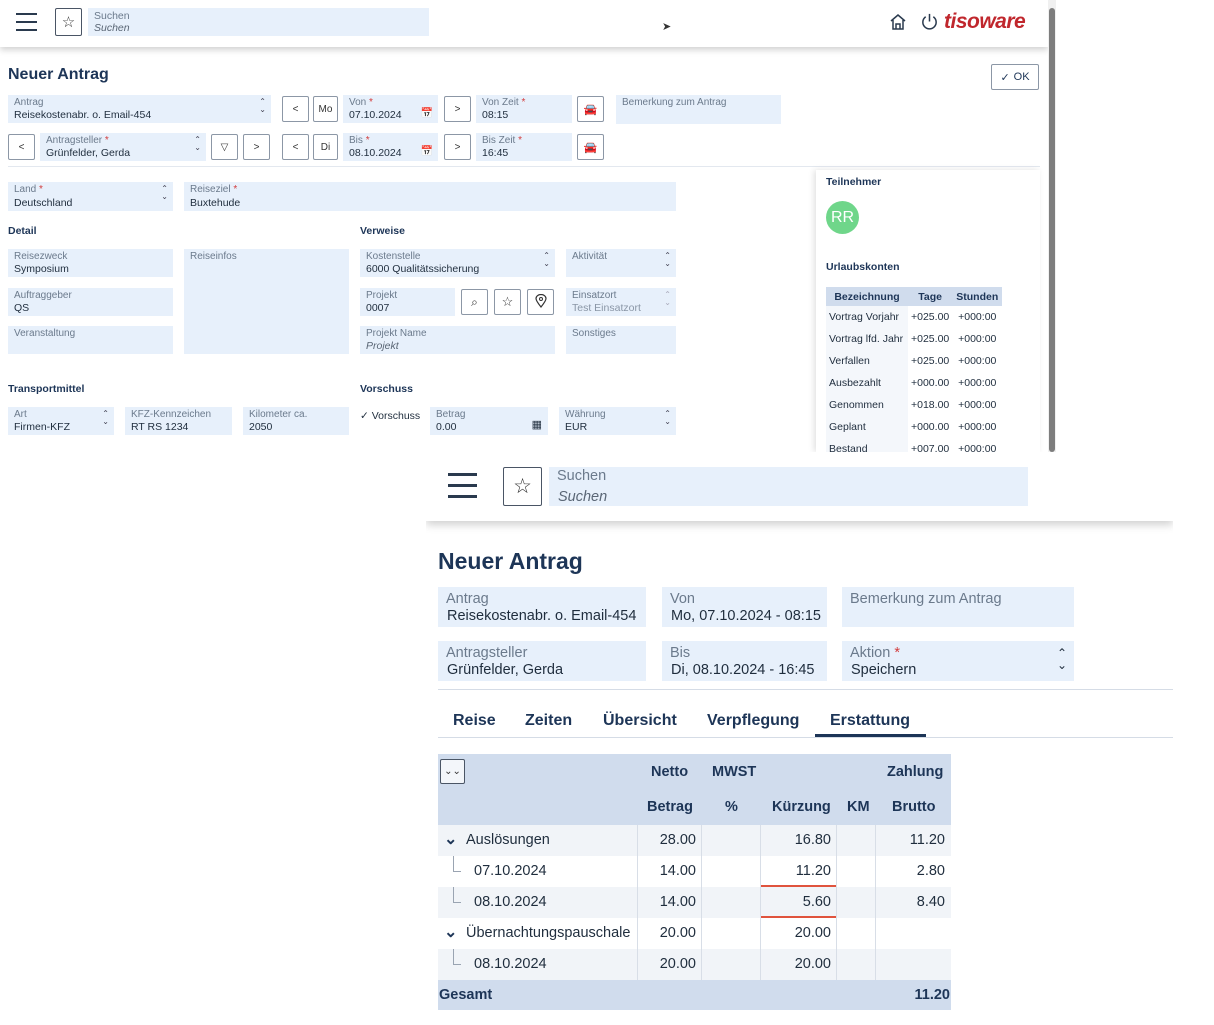  Describe the element at coordinates (474, 721) in the screenshot. I see `tab-reise: Reise` at that location.